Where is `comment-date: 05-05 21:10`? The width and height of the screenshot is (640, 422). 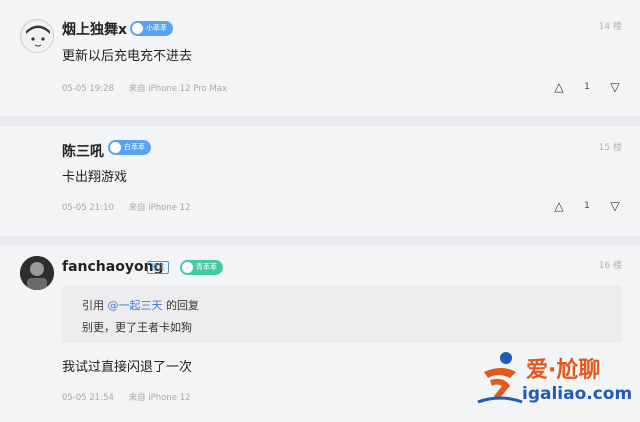
comment-date: 05-05 21:10 is located at coordinates (88, 208).